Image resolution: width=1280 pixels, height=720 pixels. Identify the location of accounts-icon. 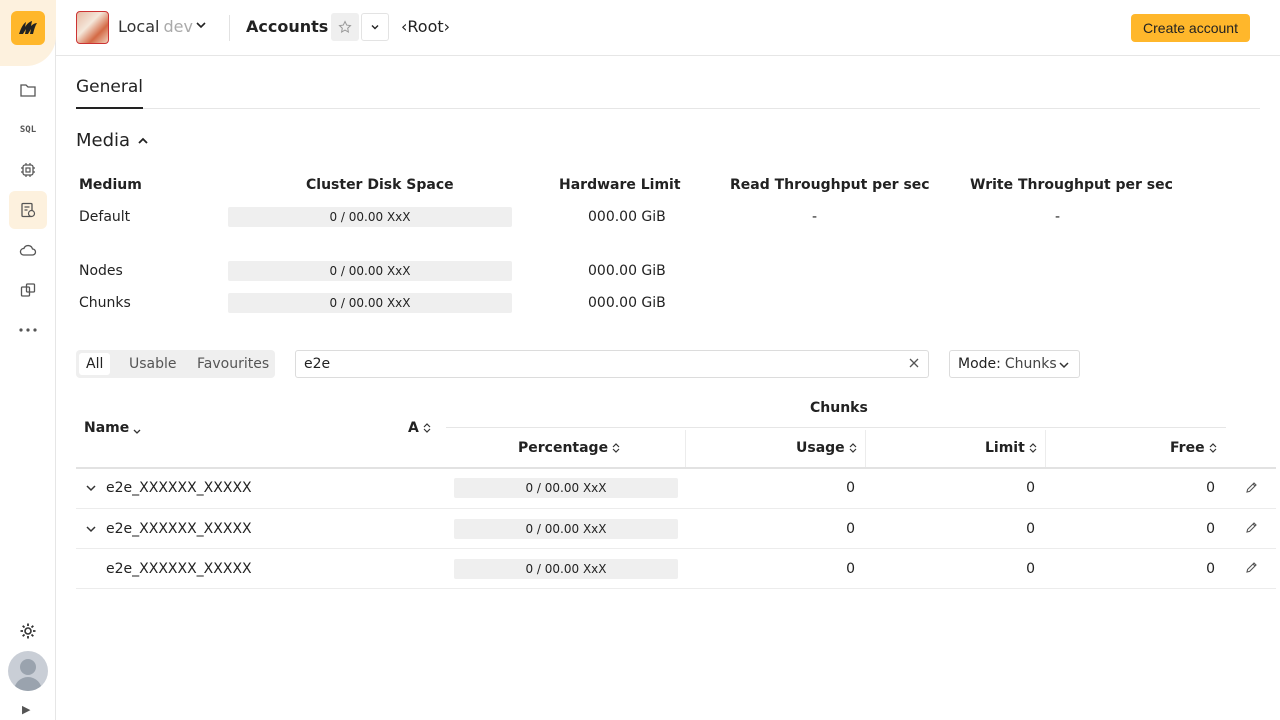
(28, 210).